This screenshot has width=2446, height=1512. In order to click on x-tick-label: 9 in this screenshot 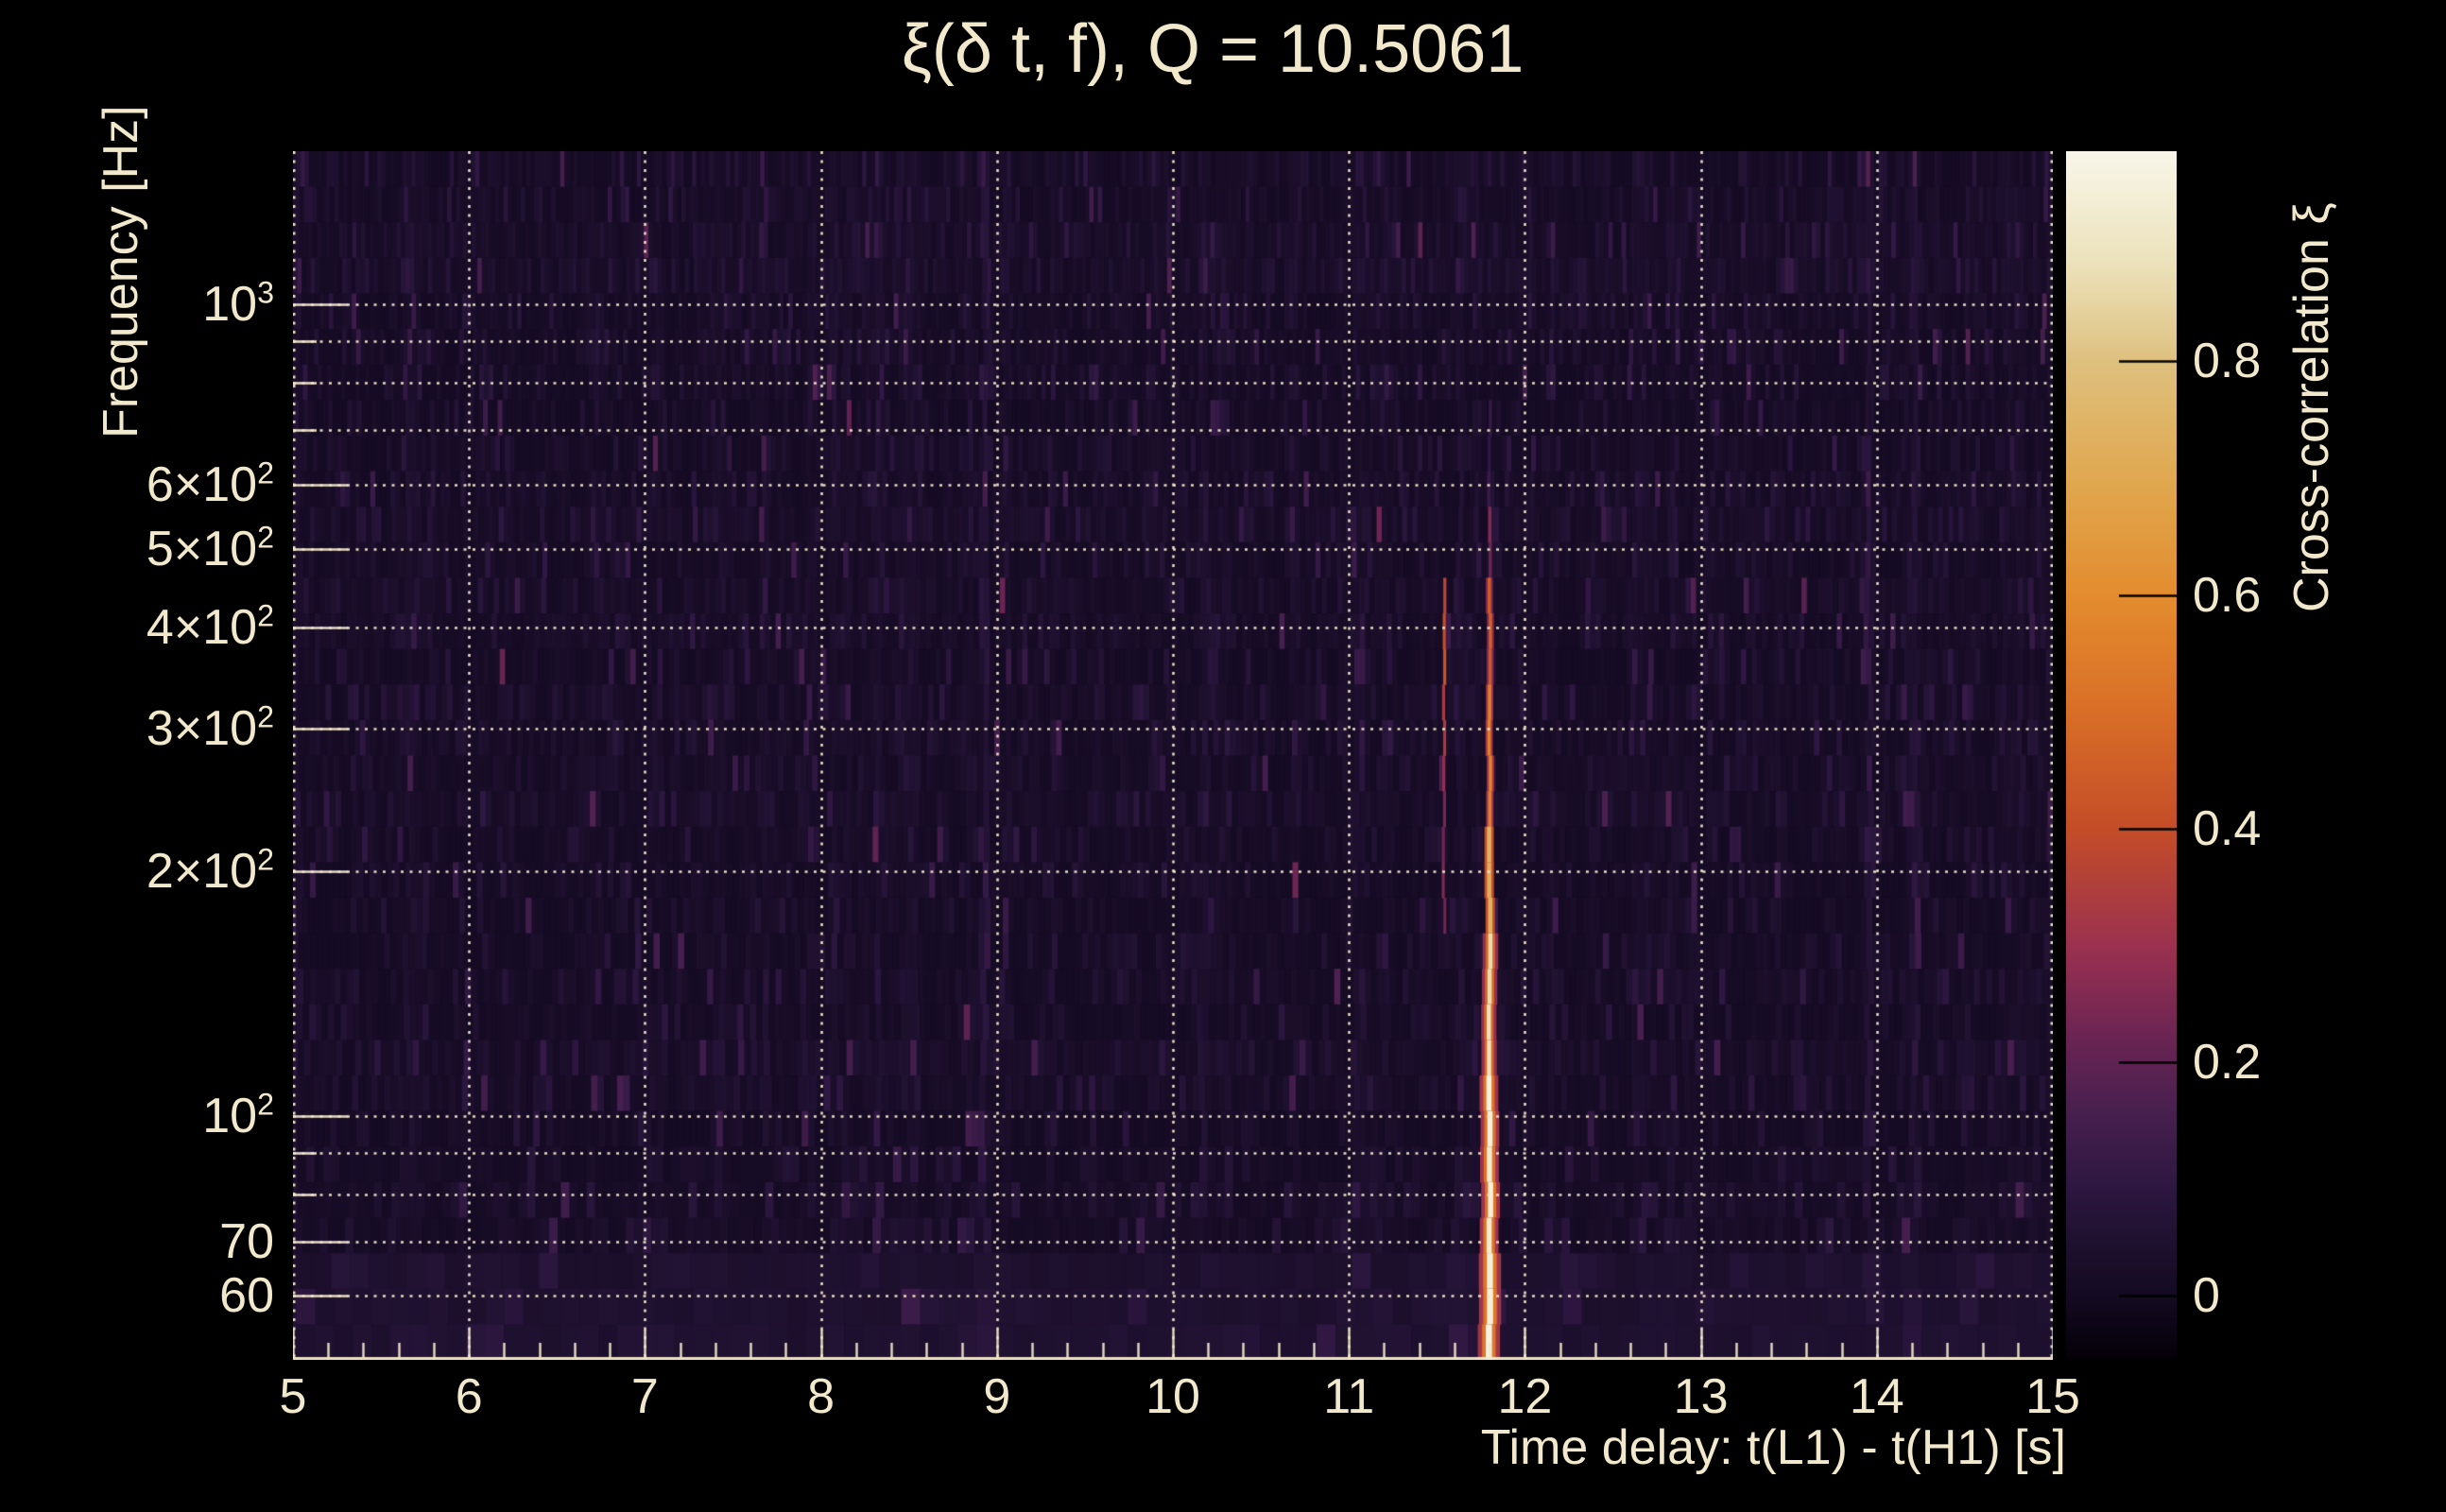, I will do `click(997, 1396)`.